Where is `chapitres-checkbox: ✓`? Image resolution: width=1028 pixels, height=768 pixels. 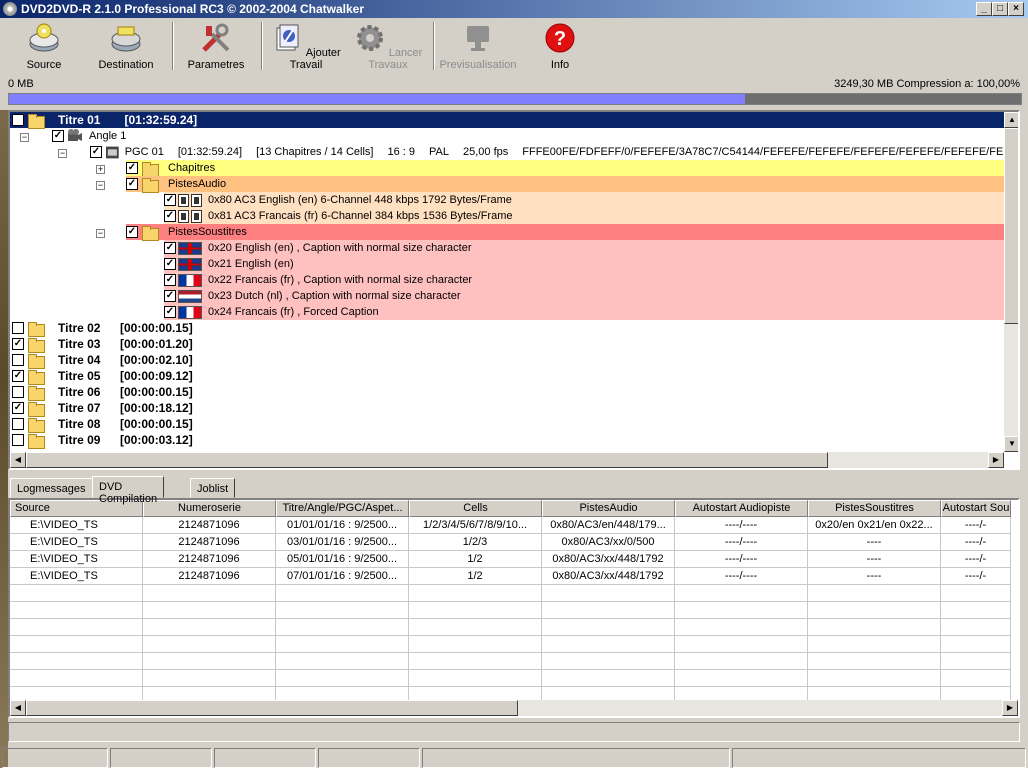
chapitres-checkbox: ✓ is located at coordinates (132, 168).